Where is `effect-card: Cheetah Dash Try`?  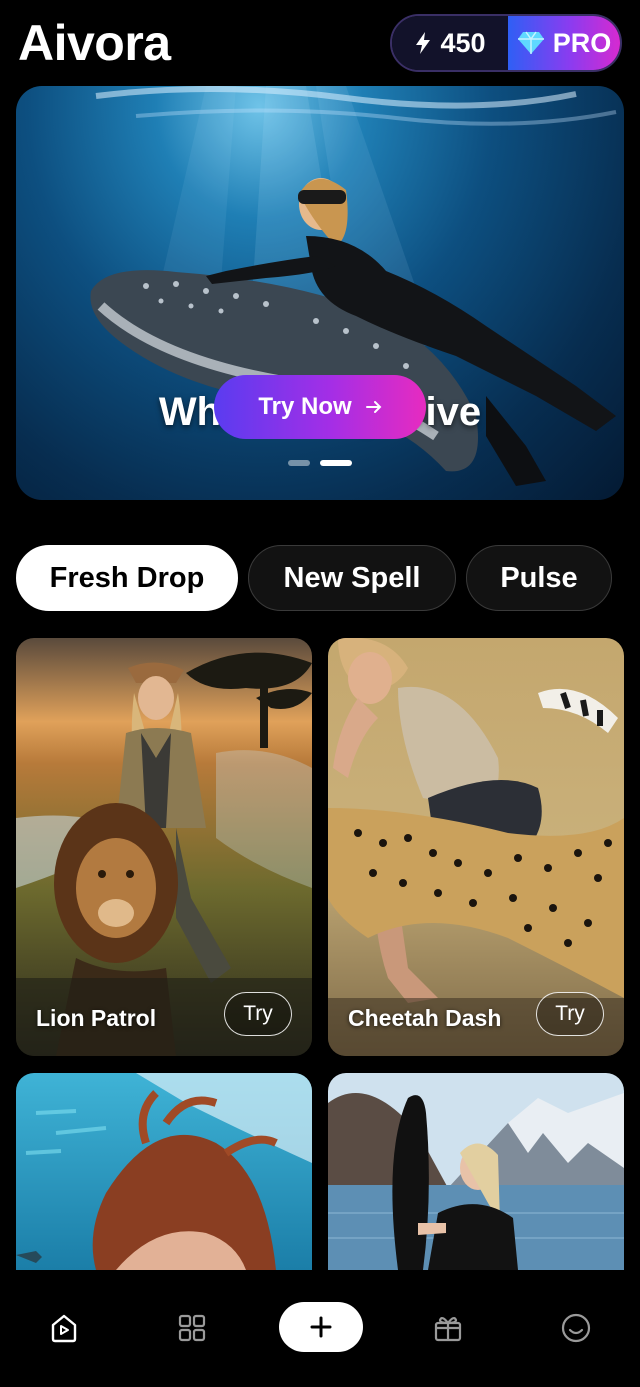
effect-card: Cheetah Dash Try is located at coordinates (476, 847).